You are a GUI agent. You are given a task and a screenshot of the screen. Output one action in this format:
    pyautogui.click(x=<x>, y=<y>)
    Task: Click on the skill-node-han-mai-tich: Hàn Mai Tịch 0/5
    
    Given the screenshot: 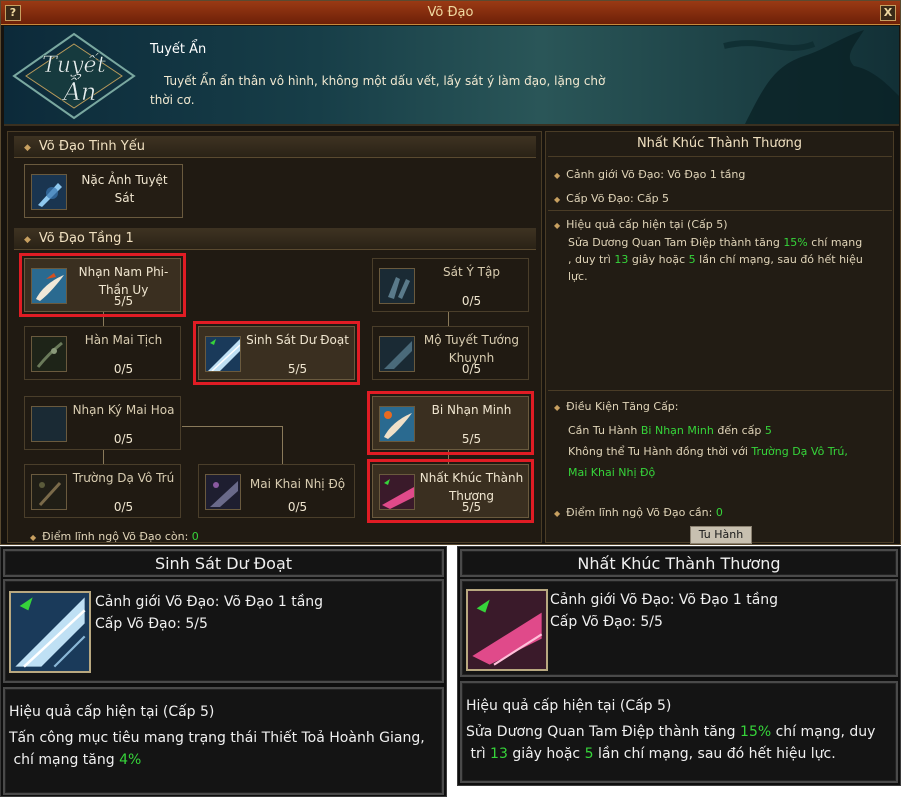 What is the action you would take?
    pyautogui.click(x=102, y=353)
    